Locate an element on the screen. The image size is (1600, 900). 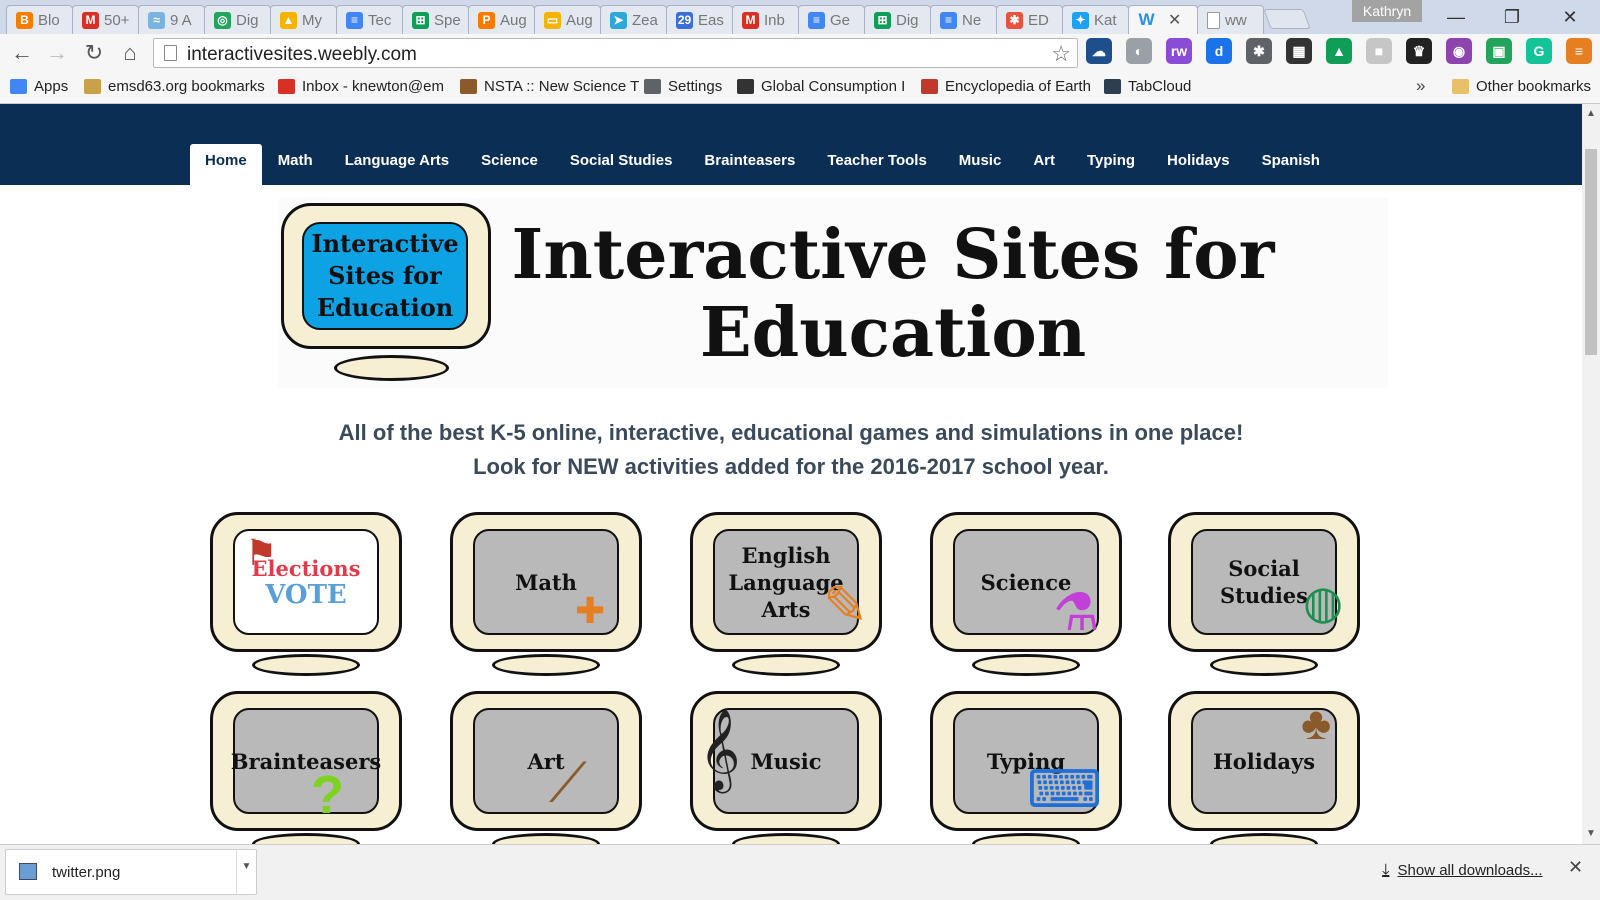
bookmark-item: Settings is located at coordinates (683, 86).